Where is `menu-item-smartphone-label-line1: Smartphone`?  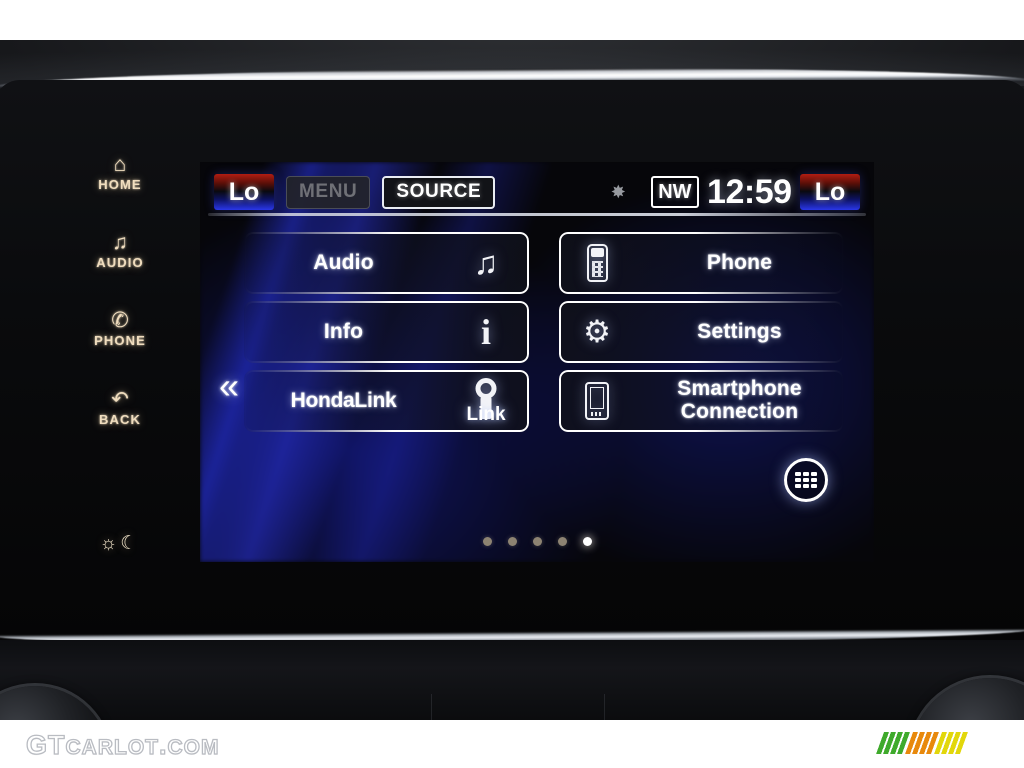 menu-item-smartphone-label-line1: Smartphone is located at coordinates (739, 389).